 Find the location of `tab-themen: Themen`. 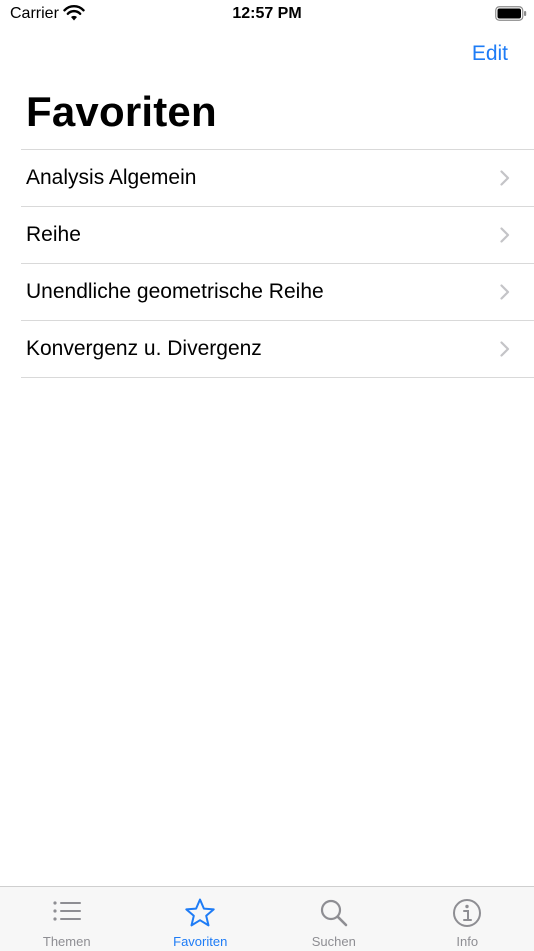

tab-themen: Themen is located at coordinates (67, 919).